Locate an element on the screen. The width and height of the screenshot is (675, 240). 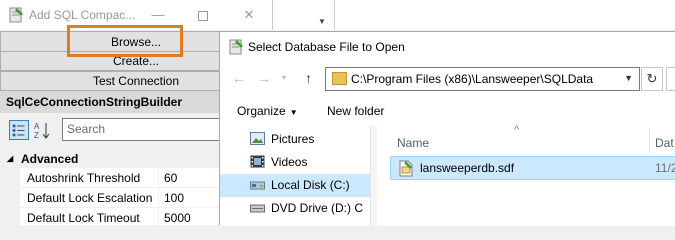
minimize-icon: — is located at coordinates (158, 14).